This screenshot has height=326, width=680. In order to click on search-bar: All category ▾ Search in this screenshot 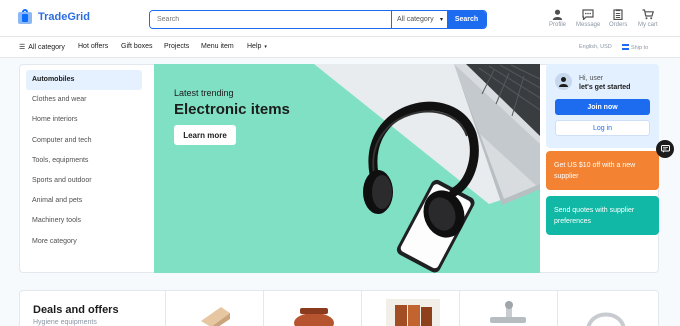, I will do `click(318, 19)`.